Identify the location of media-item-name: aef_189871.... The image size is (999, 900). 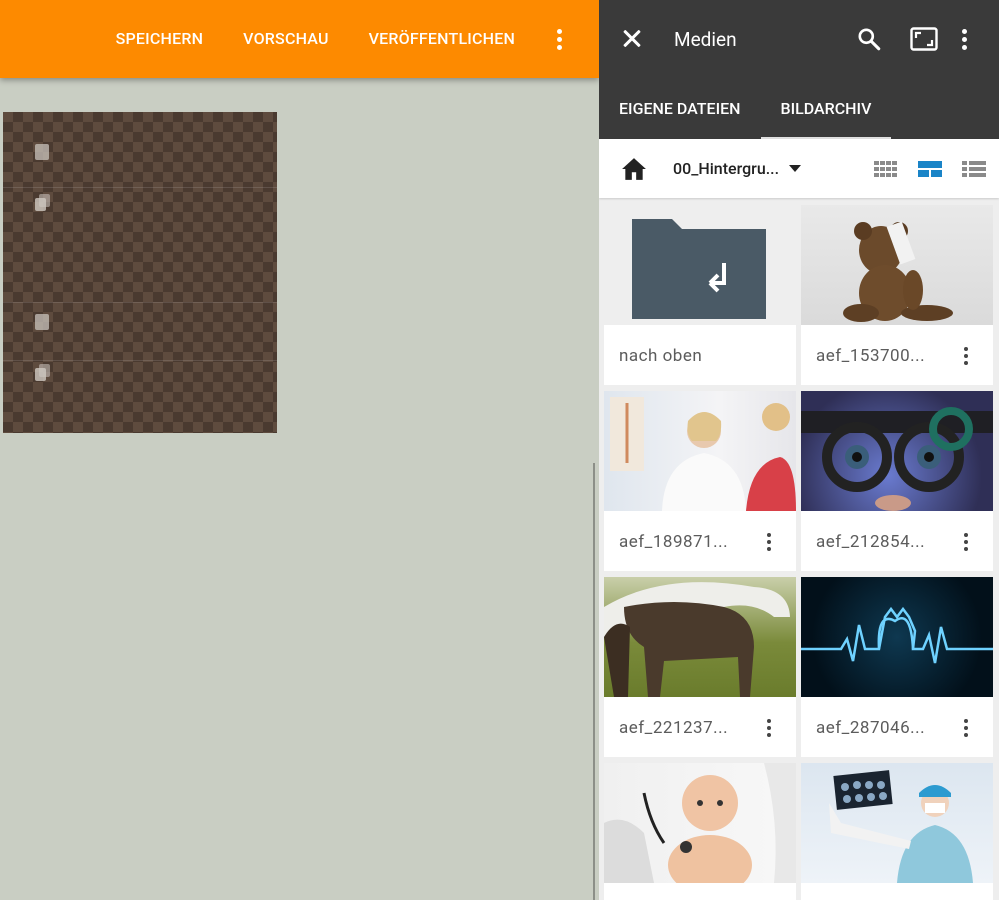
(674, 542).